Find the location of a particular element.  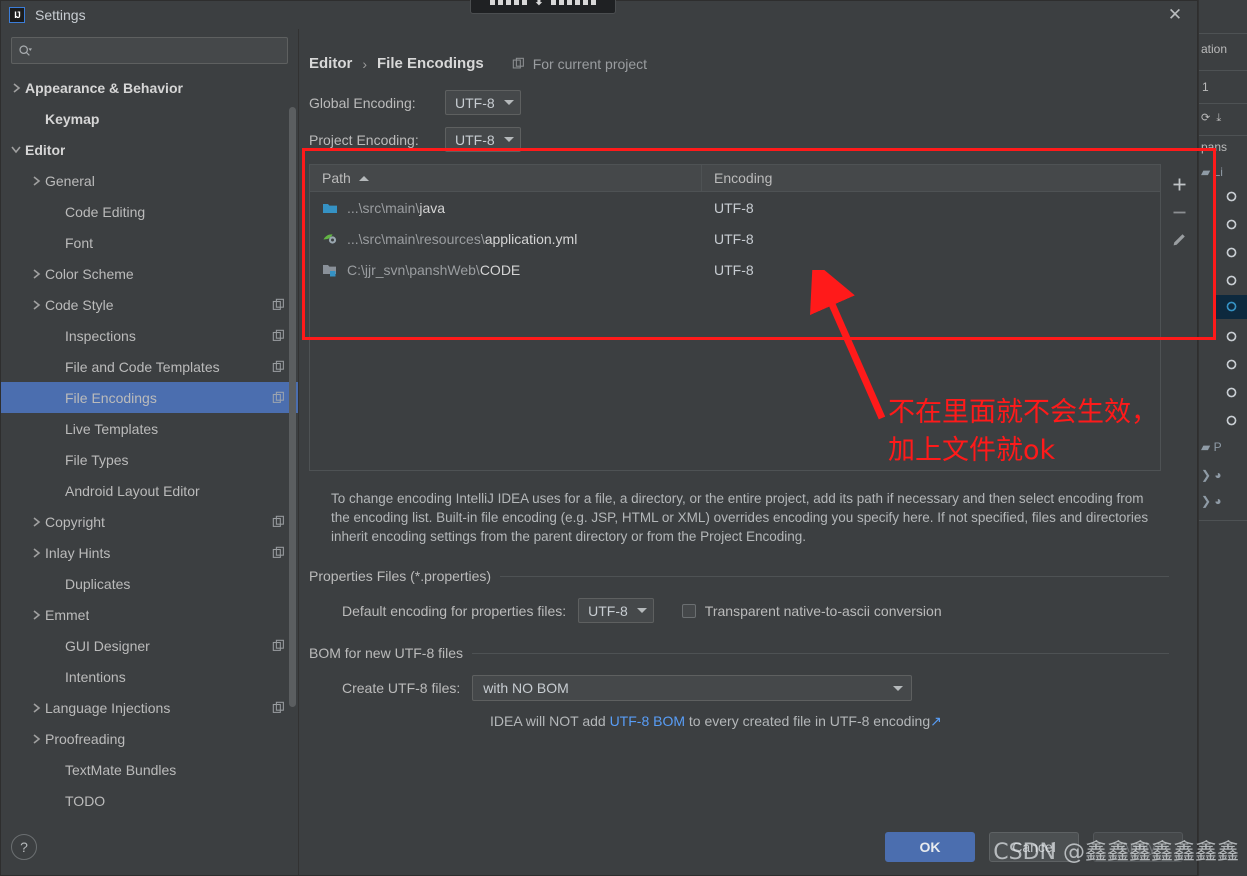

ide-bg-tree-row: ❯ ◕ is located at coordinates (1211, 501).